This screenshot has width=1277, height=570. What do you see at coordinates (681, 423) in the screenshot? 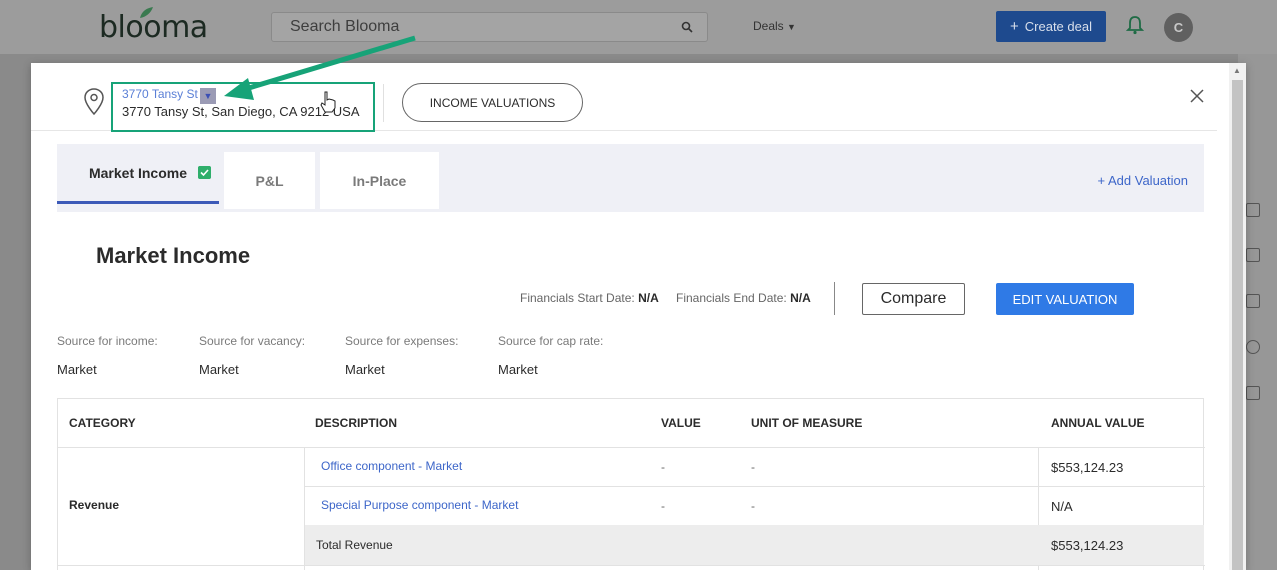
I see `col-header-value: VALUE` at bounding box center [681, 423].